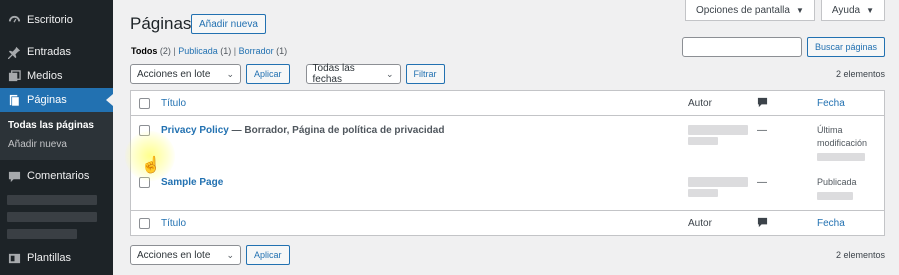  Describe the element at coordinates (845, 47) in the screenshot. I see `search-pages-button: Buscar páginas` at that location.